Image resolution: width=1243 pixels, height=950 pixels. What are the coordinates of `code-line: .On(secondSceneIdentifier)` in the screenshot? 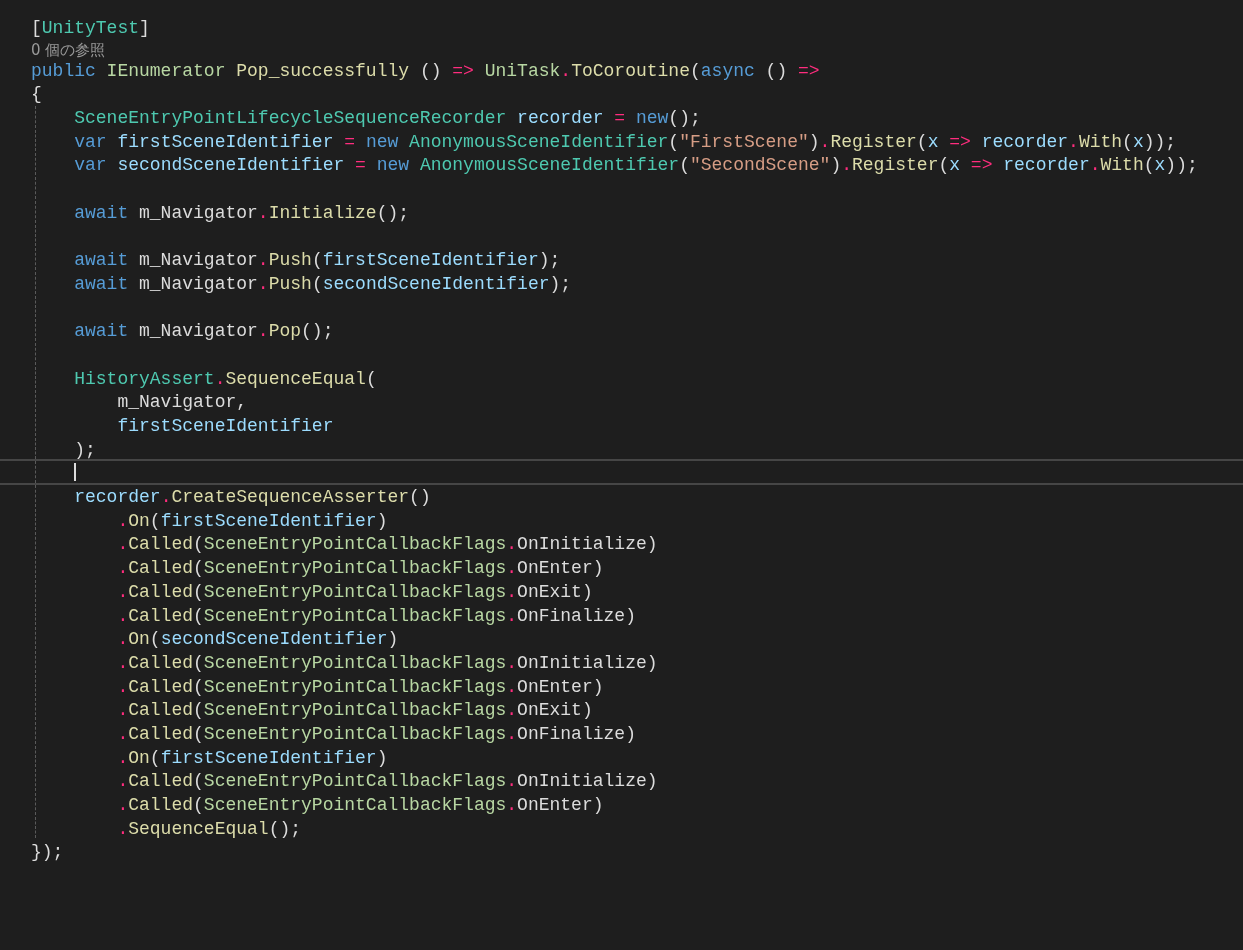 It's located at (257, 639).